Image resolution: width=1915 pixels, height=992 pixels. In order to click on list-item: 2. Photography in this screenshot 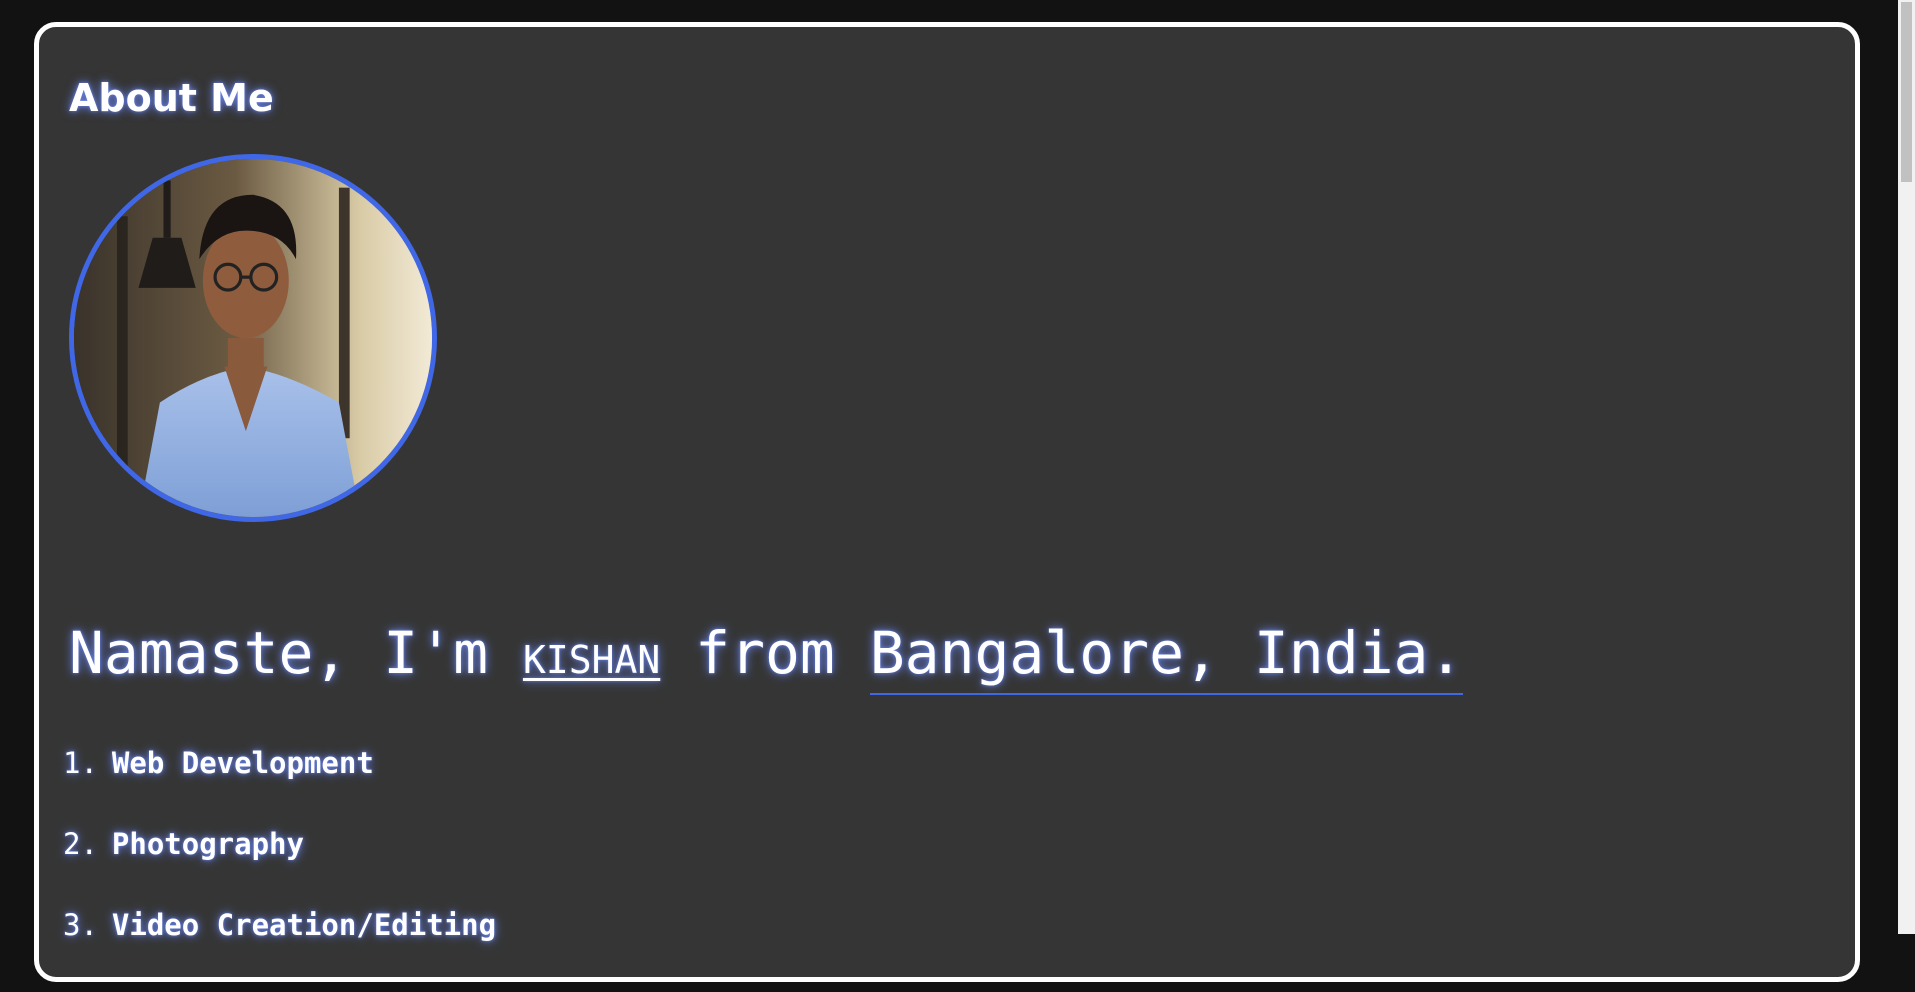, I will do `click(279, 870)`.